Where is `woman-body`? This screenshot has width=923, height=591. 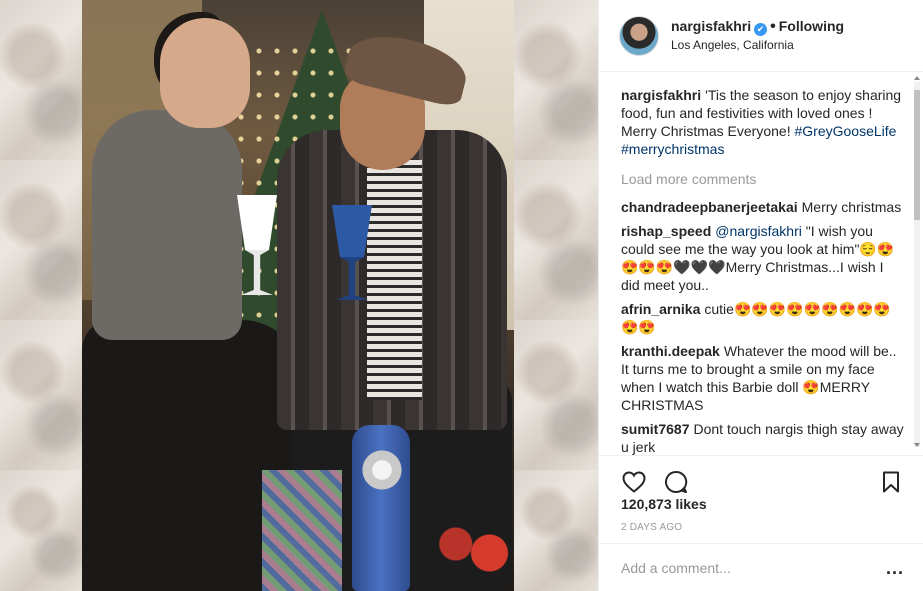 woman-body is located at coordinates (167, 225).